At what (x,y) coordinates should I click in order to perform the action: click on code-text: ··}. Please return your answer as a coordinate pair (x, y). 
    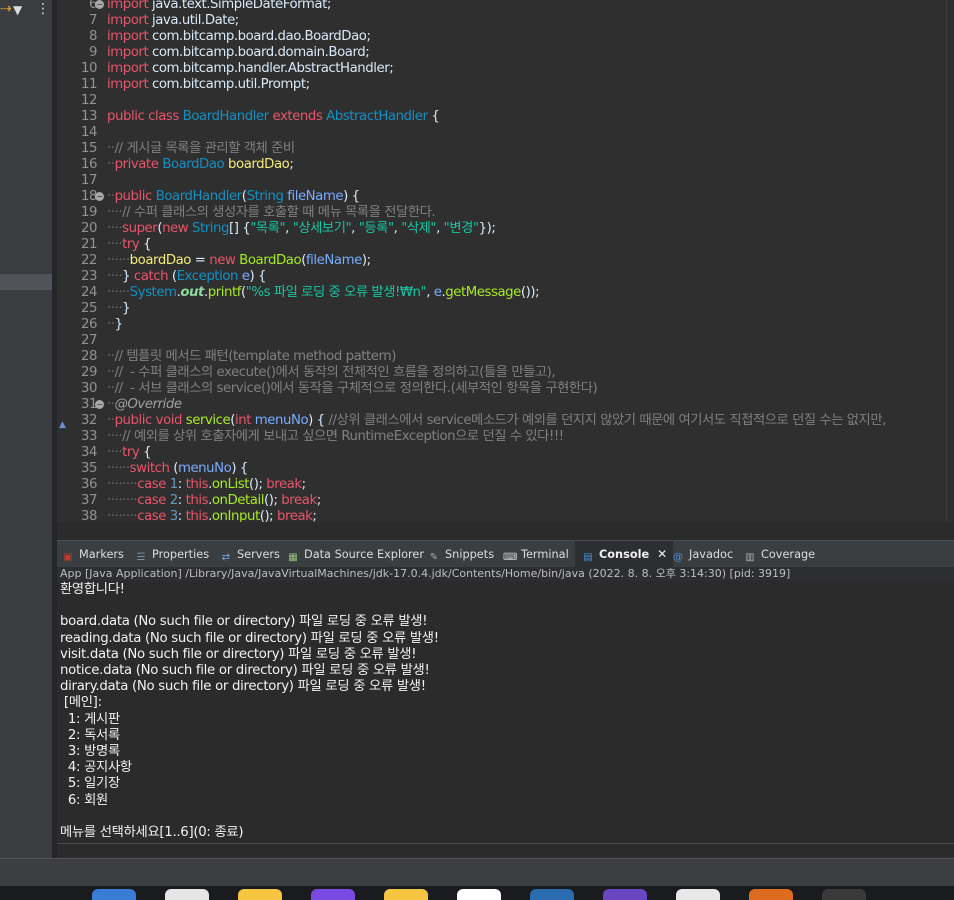
    Looking at the image, I should click on (115, 324).